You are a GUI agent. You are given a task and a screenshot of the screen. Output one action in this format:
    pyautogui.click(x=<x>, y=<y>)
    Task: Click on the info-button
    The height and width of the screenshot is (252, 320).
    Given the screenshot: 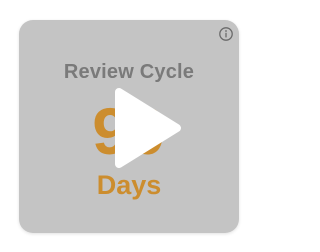 What is the action you would take?
    pyautogui.click(x=226, y=34)
    